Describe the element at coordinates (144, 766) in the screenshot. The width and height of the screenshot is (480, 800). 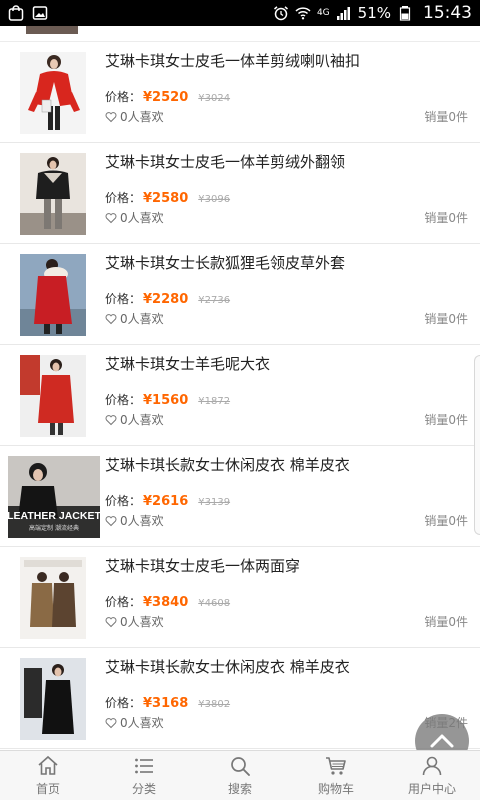
I see `list-icon` at that location.